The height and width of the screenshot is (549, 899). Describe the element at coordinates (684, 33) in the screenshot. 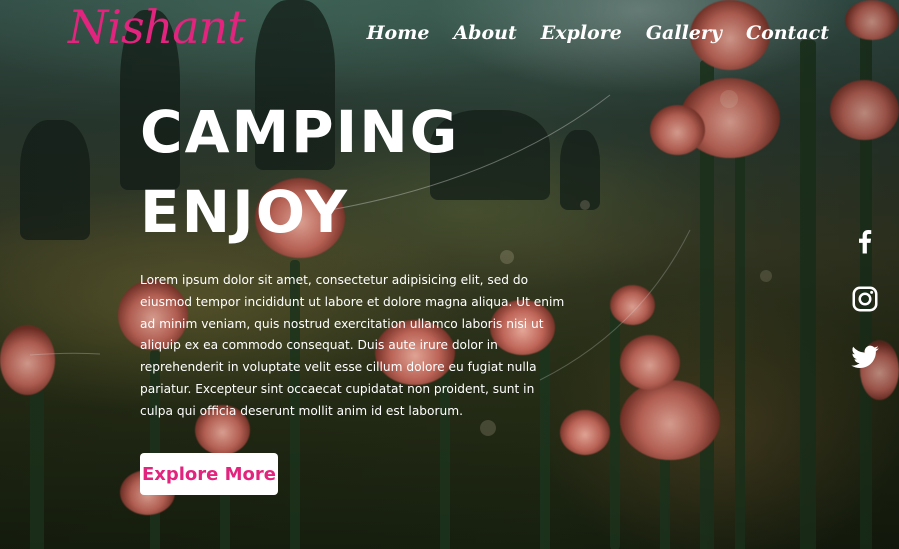

I see `nav-gallery-link: Gallery` at that location.